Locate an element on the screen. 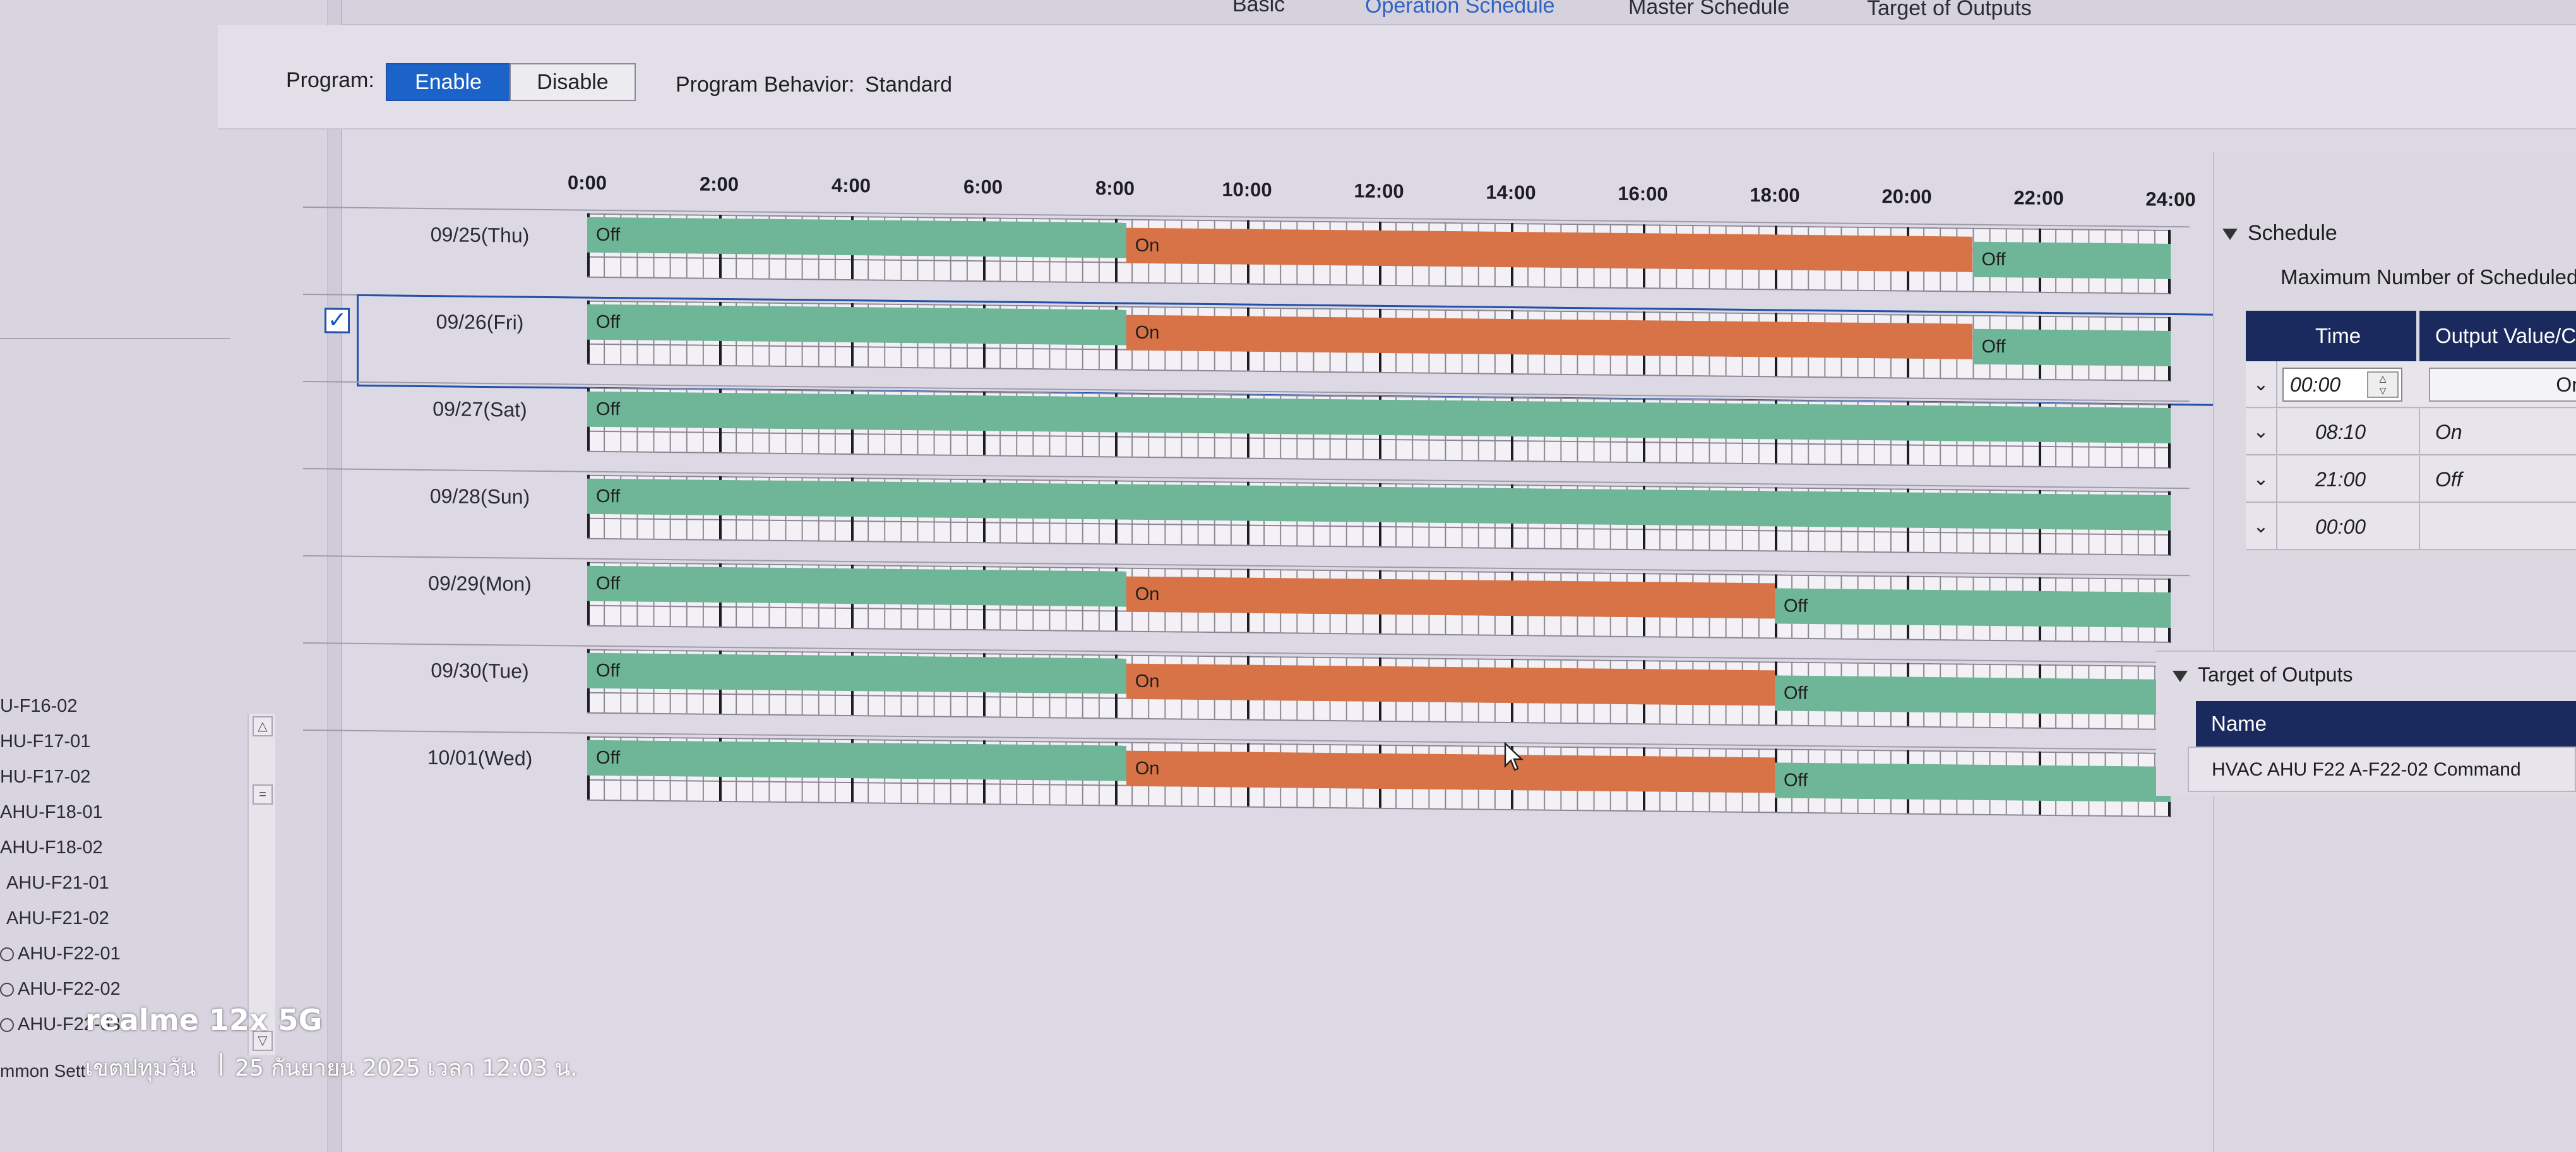  tree-item: HU-F17-01 is located at coordinates (45, 741).